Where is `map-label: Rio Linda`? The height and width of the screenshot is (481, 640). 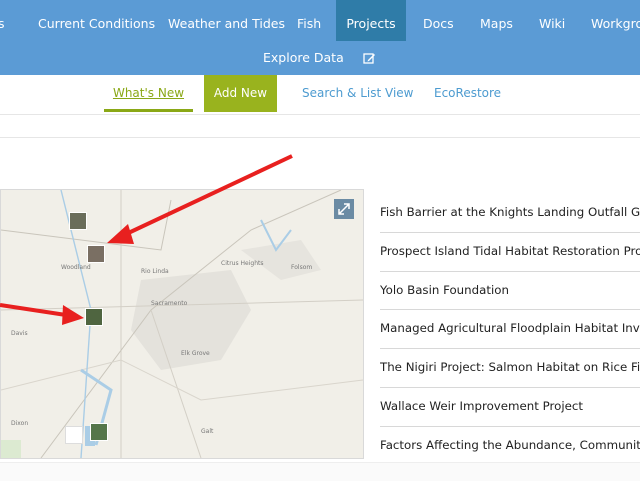 map-label: Rio Linda is located at coordinates (155, 271).